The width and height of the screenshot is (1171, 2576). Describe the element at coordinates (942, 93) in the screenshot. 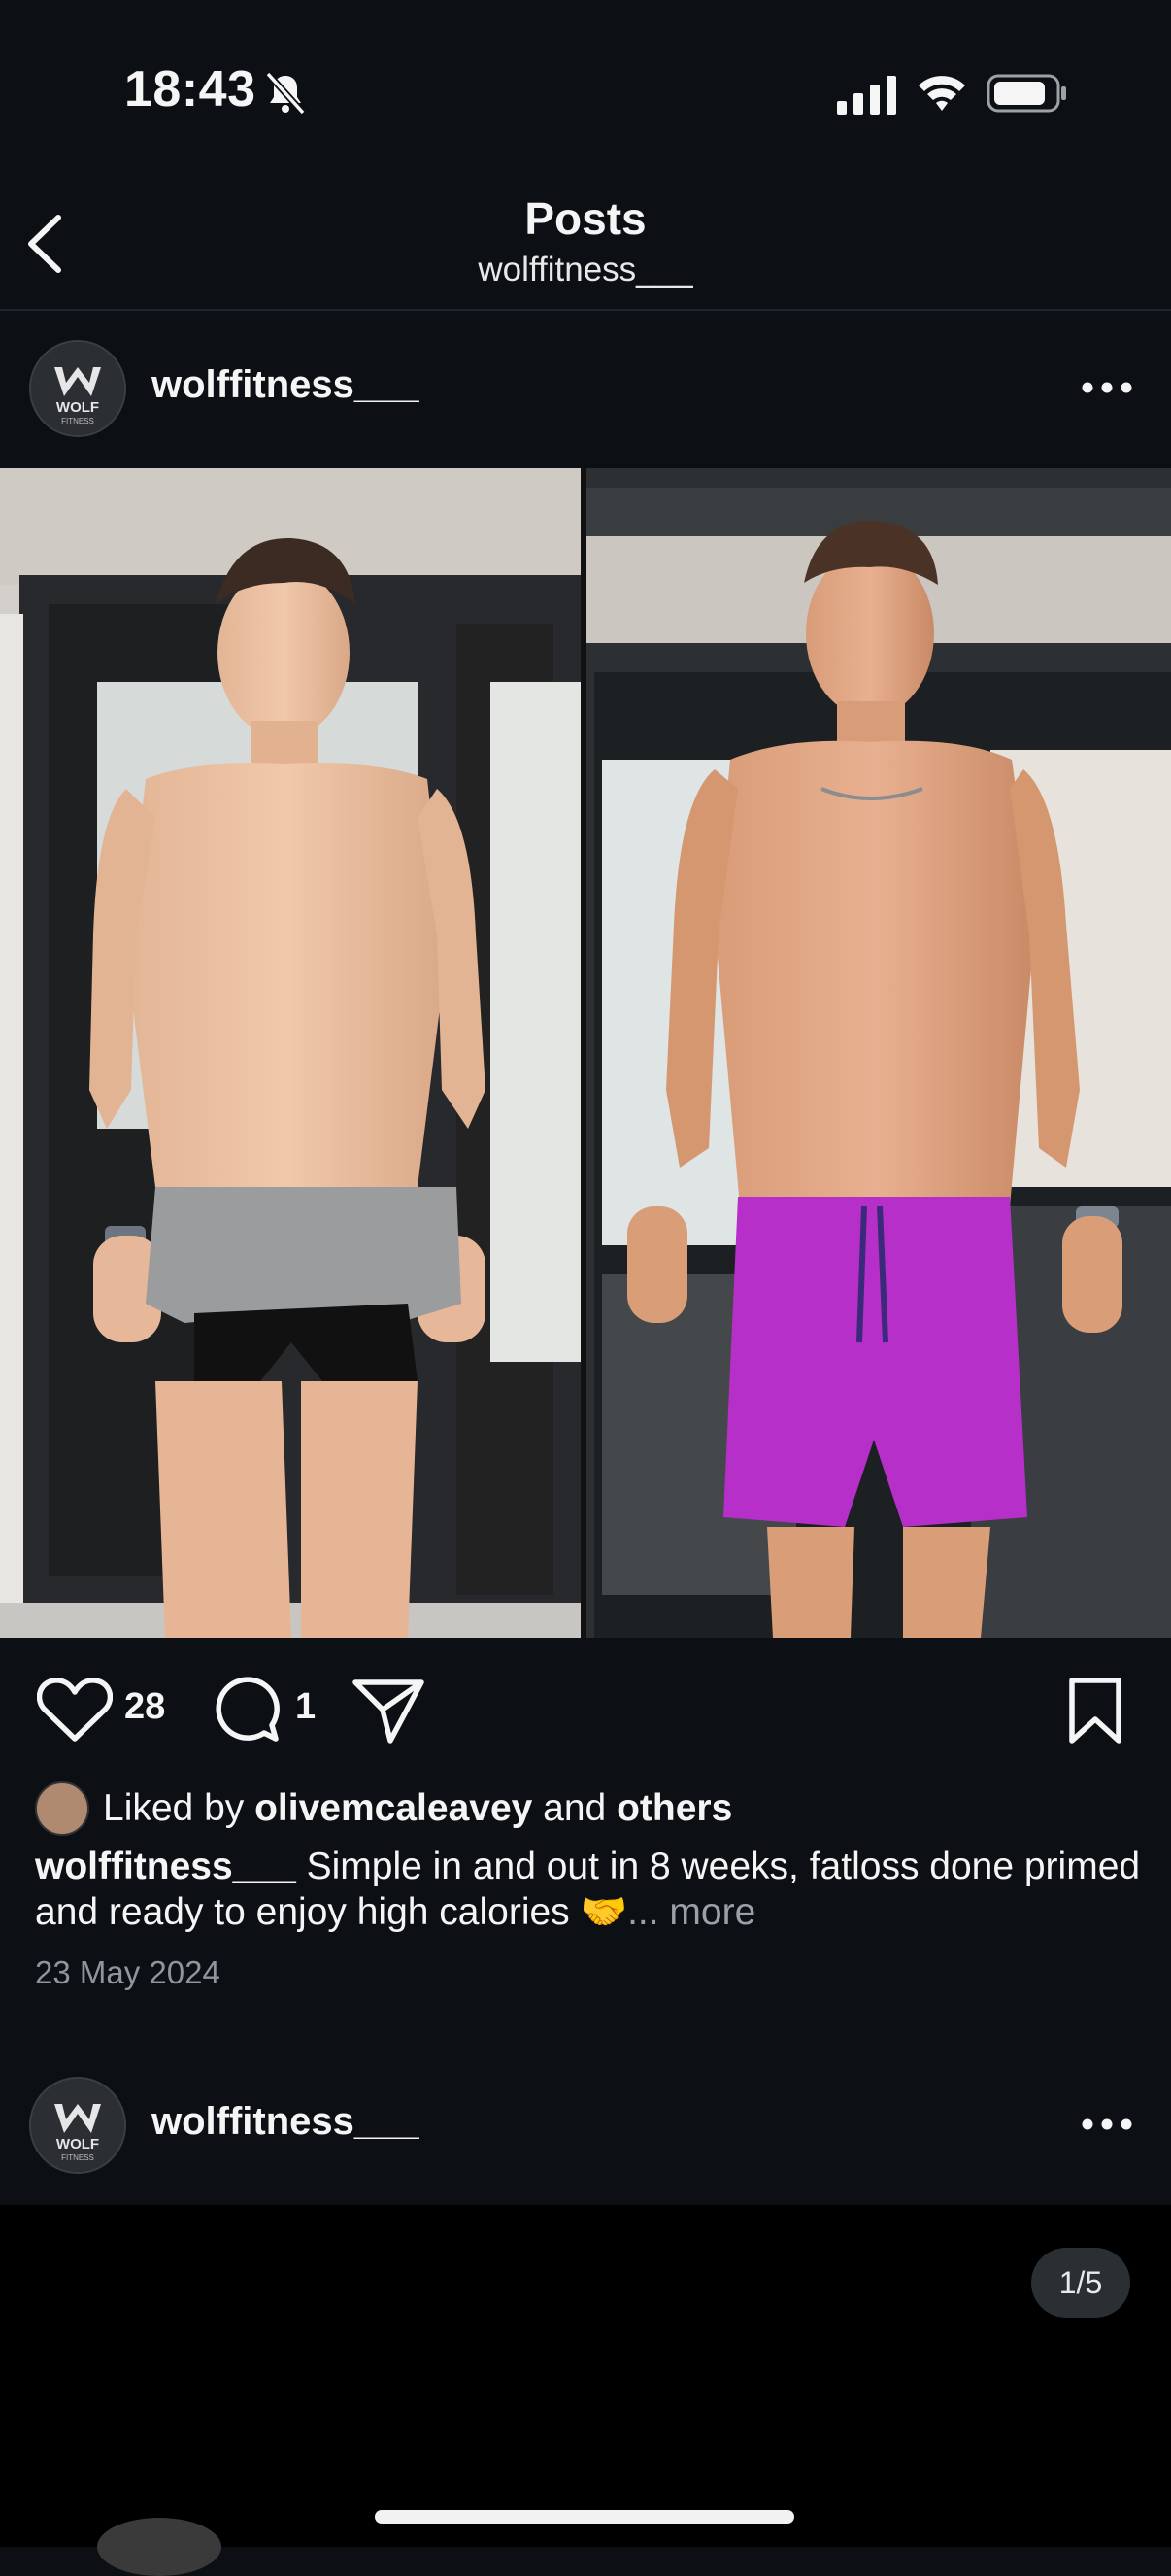

I see `wifi-icon` at that location.